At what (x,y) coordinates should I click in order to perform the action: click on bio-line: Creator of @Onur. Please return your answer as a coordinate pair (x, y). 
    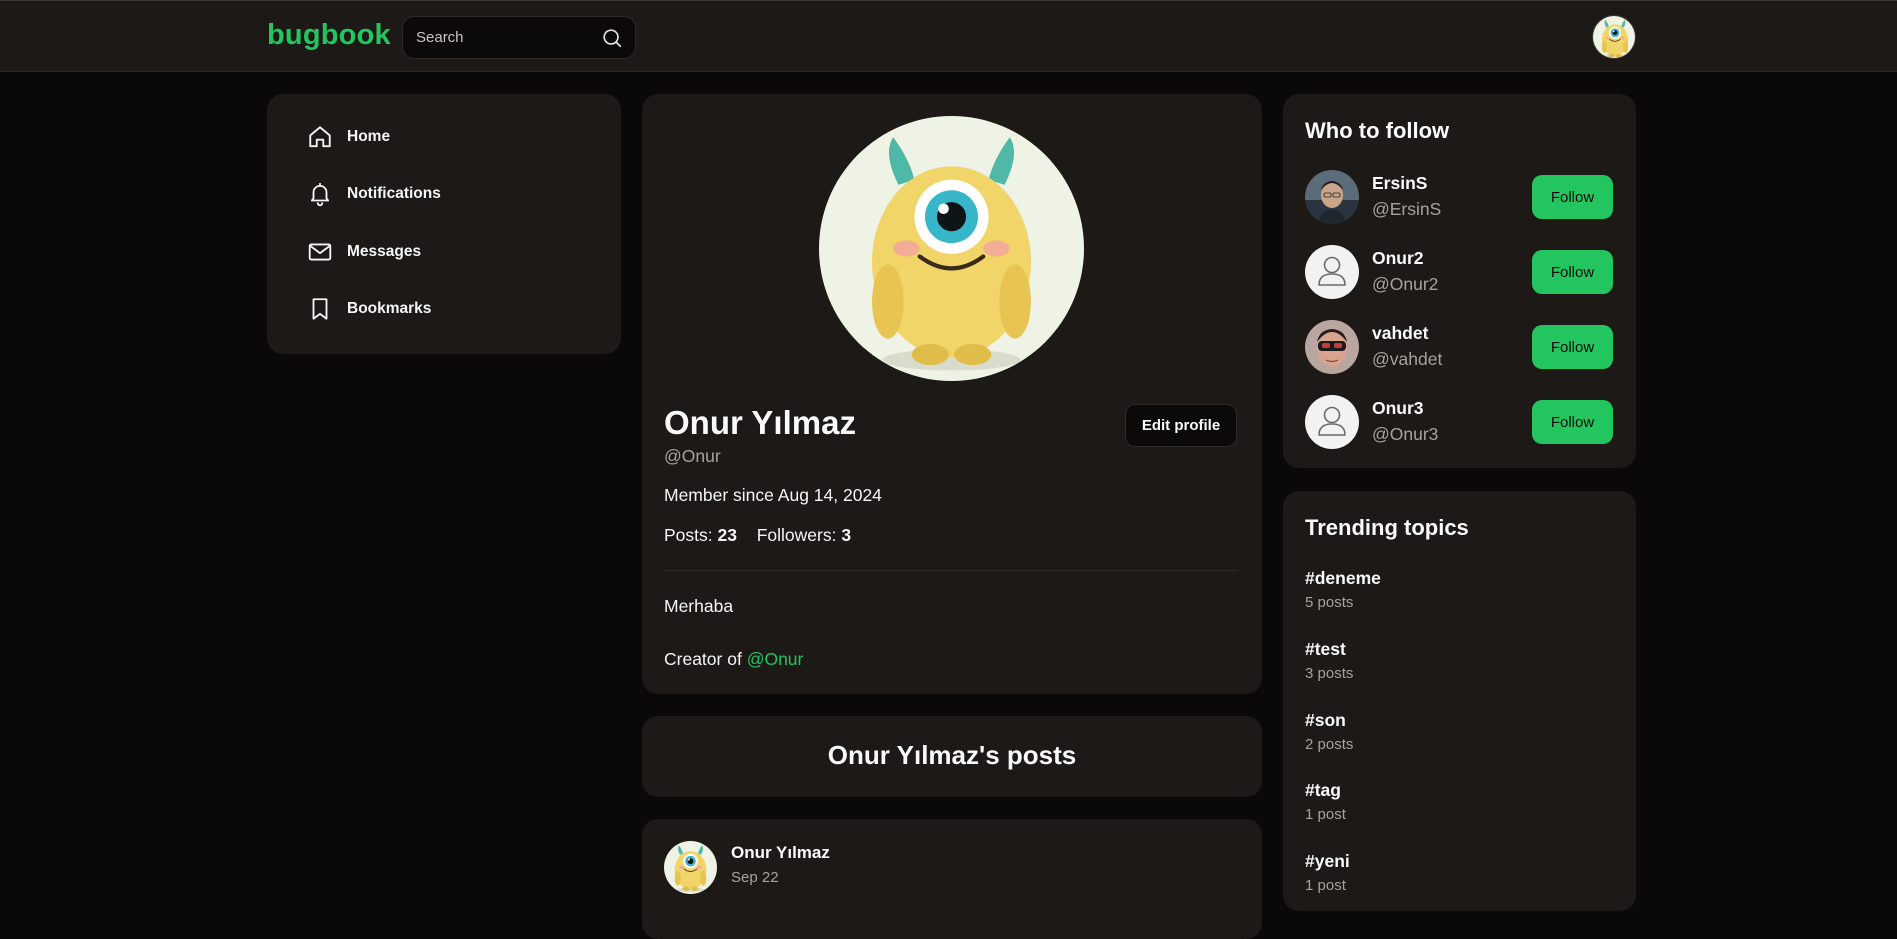
    Looking at the image, I should click on (733, 659).